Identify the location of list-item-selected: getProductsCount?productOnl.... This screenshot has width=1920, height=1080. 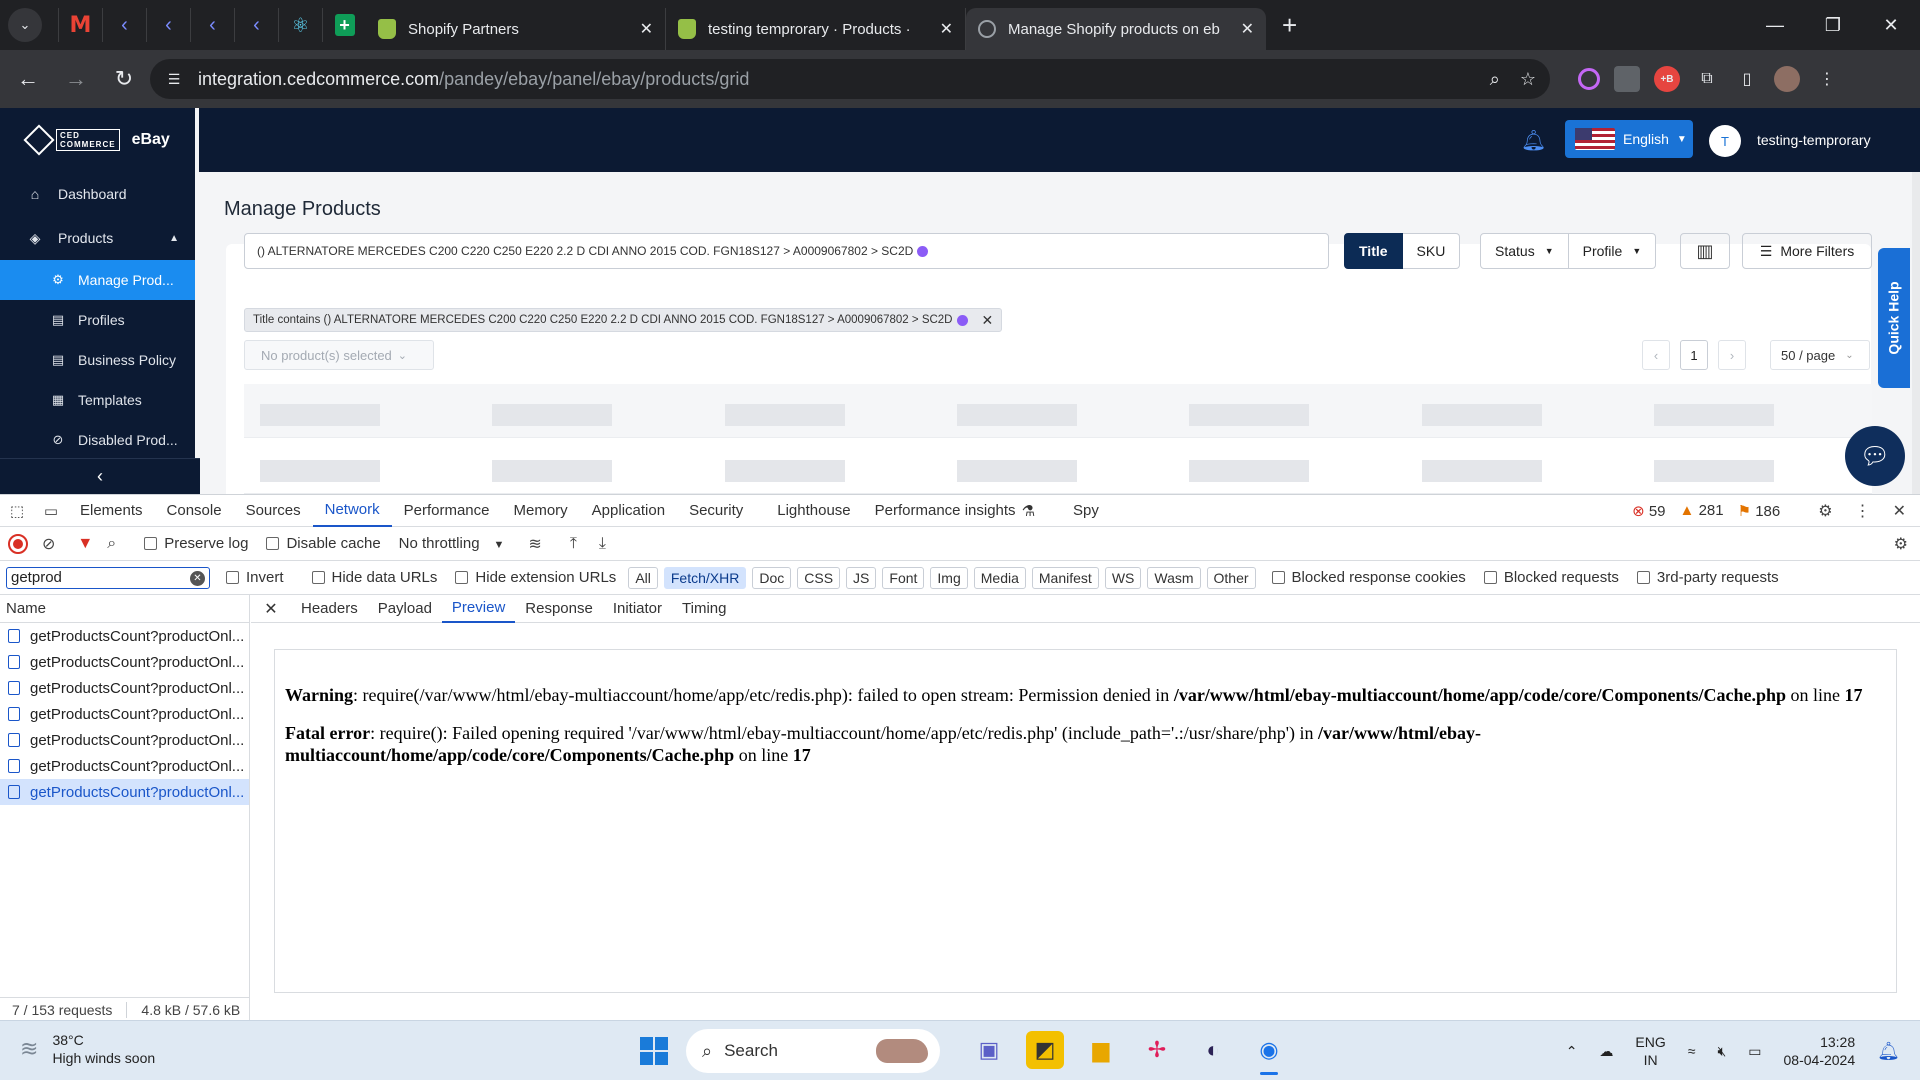
(124, 792).